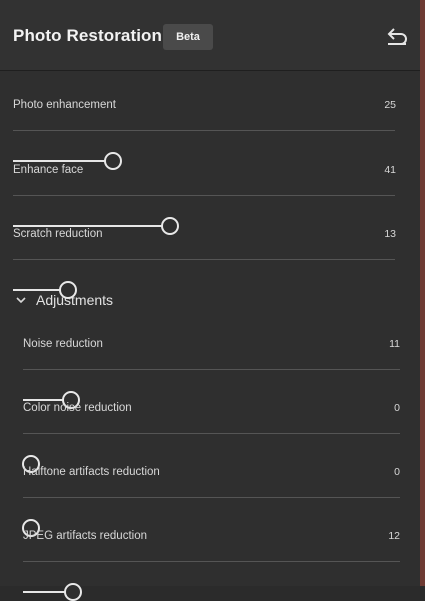 The image size is (425, 601). What do you see at coordinates (390, 170) in the screenshot?
I see `slider-value: 41` at bounding box center [390, 170].